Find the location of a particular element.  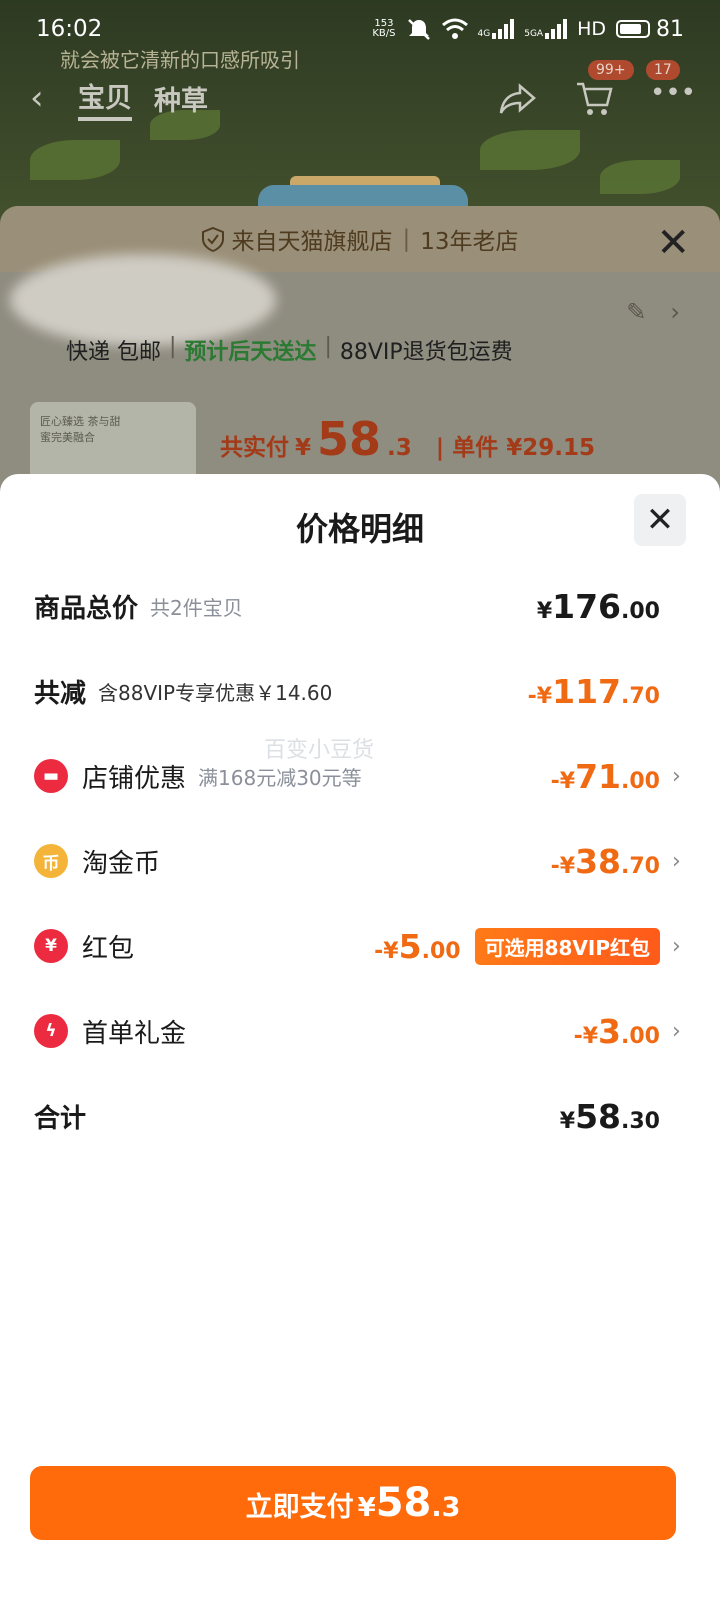

mute-icon is located at coordinates (418, 29).